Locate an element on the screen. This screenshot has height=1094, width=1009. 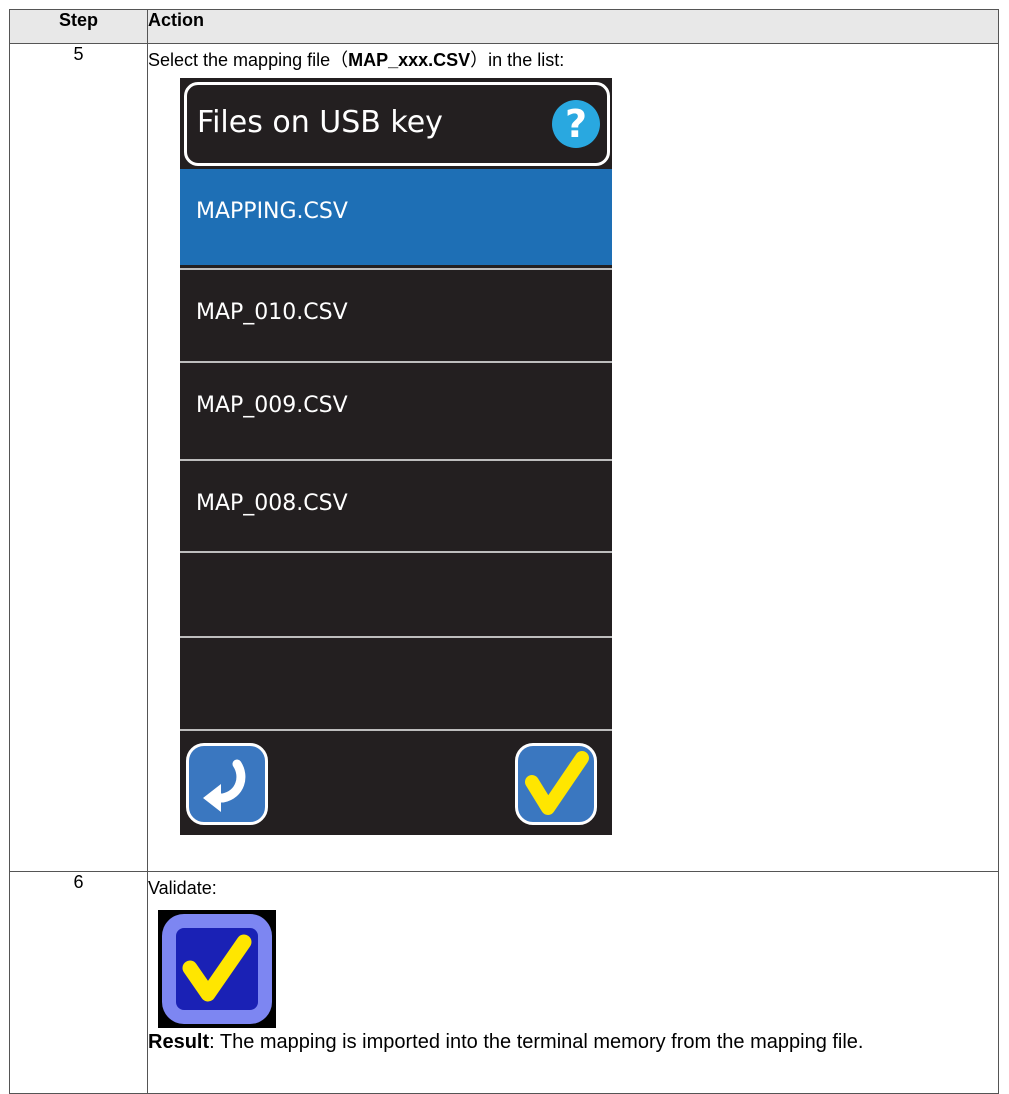
validate-button-frame is located at coordinates (217, 969).